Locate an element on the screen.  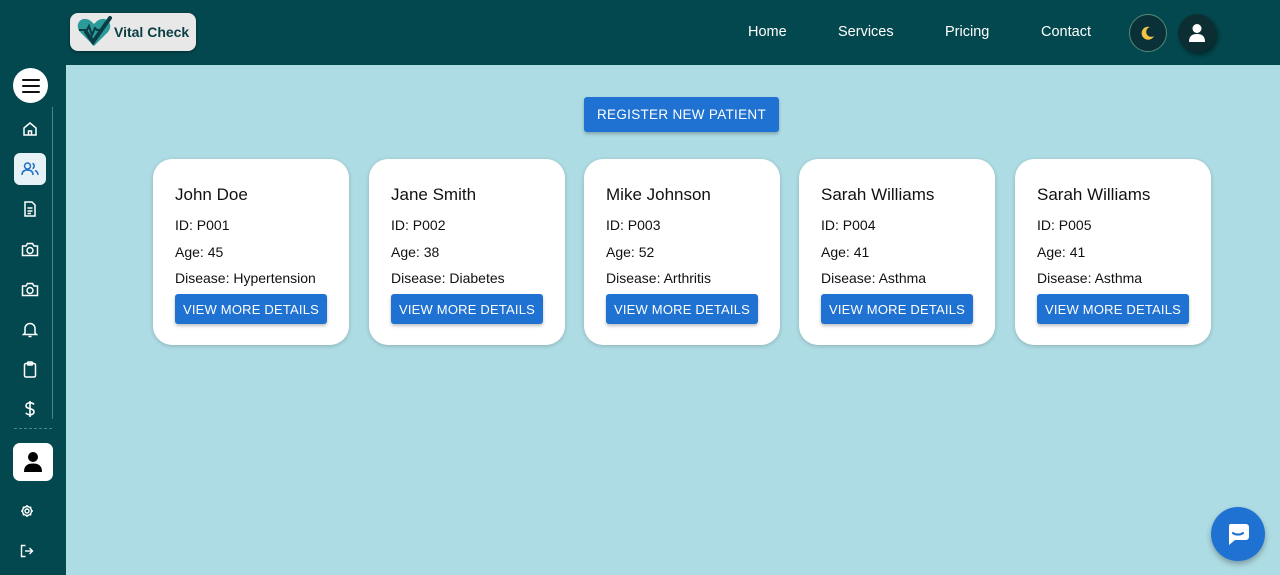
sidebar-item-records is located at coordinates (30, 209).